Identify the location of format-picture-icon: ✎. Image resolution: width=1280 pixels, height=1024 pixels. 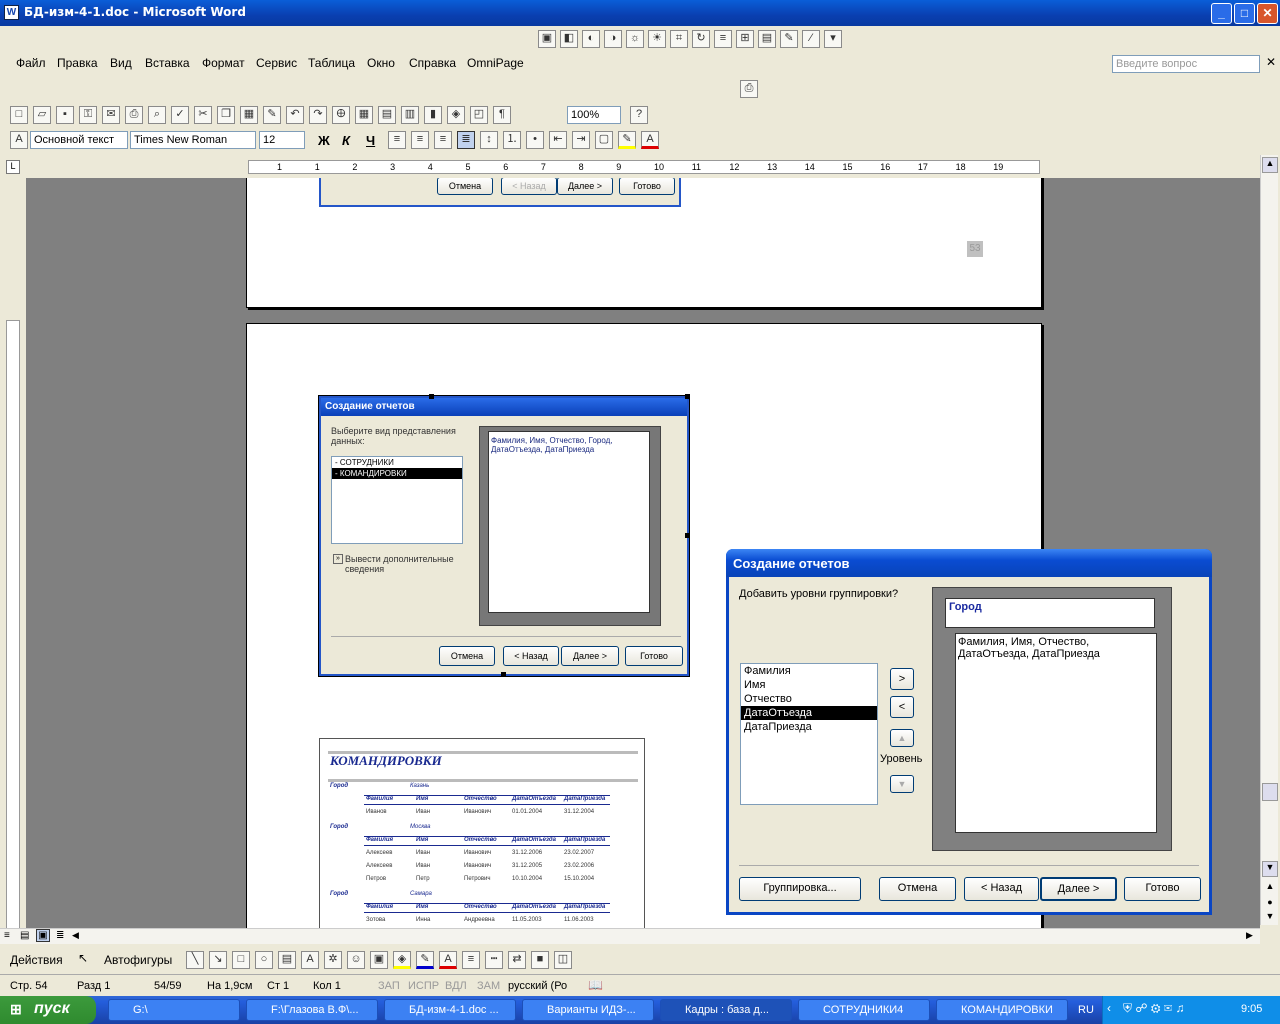
(789, 39).